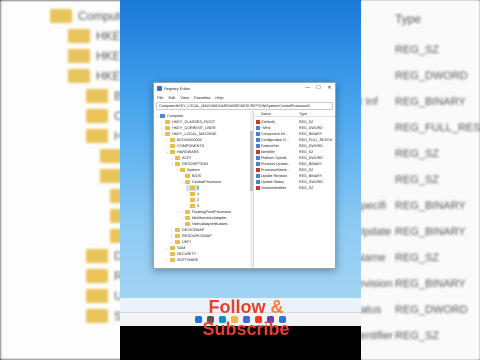 This screenshot has height=360, width=480. I want to click on cta-follow-text: Follow, so click(239, 307).